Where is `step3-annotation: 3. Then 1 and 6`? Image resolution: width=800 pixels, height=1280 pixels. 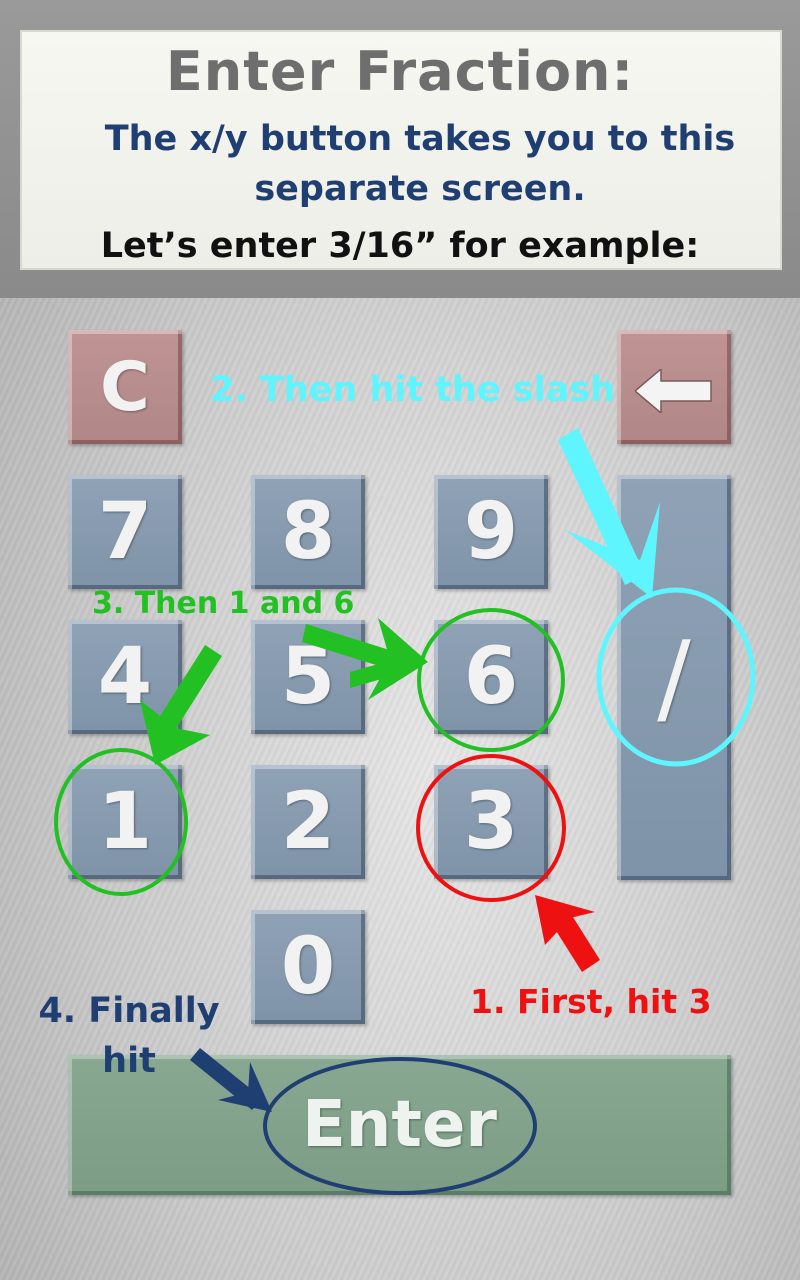 step3-annotation: 3. Then 1 and 6 is located at coordinates (223, 603).